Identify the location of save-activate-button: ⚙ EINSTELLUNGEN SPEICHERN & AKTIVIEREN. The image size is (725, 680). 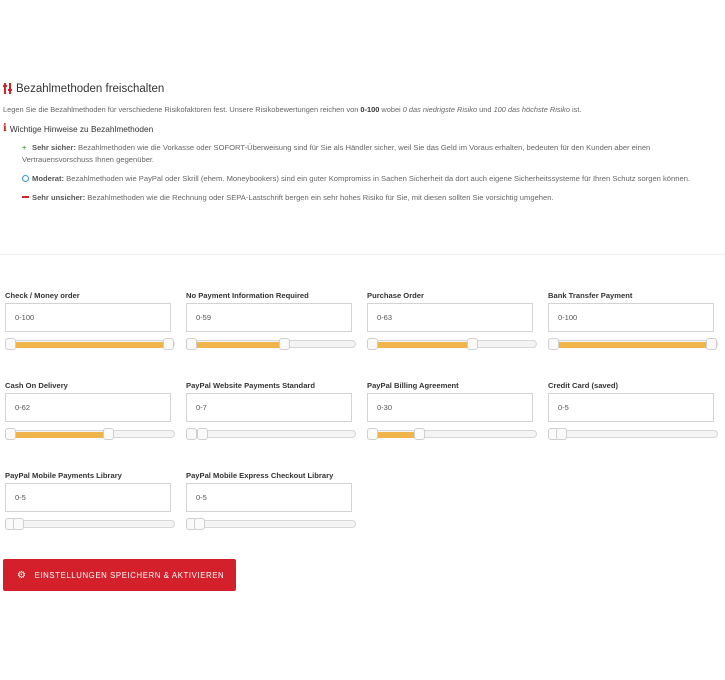
(119, 575).